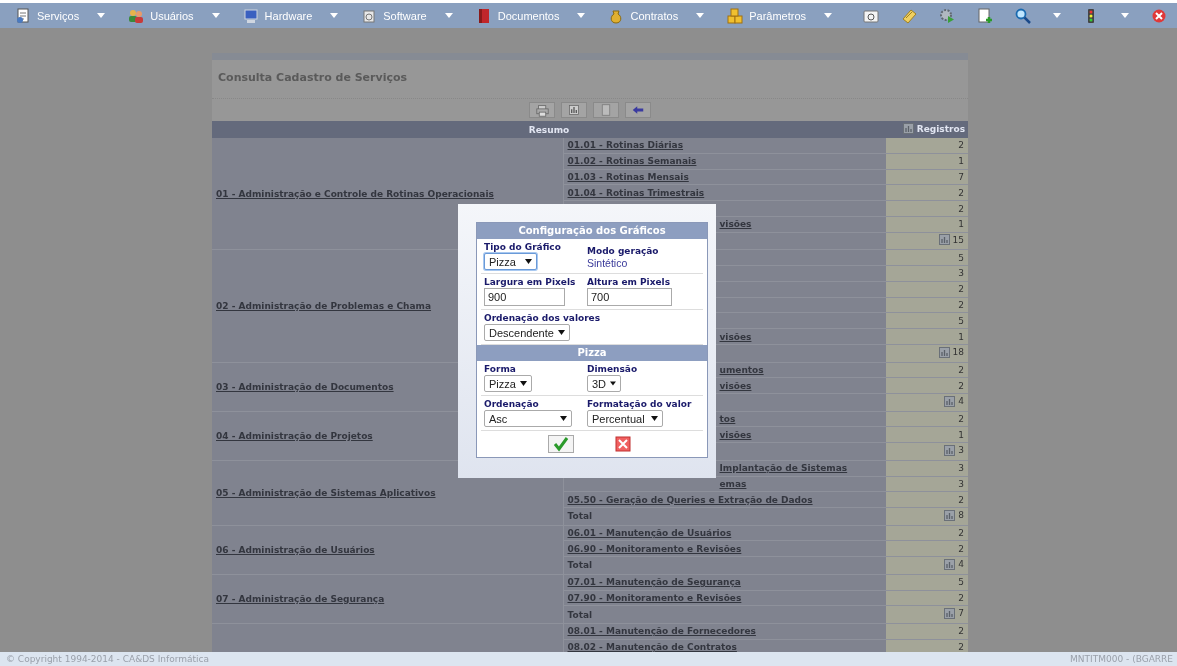  I want to click on monitor-icon, so click(250, 15).